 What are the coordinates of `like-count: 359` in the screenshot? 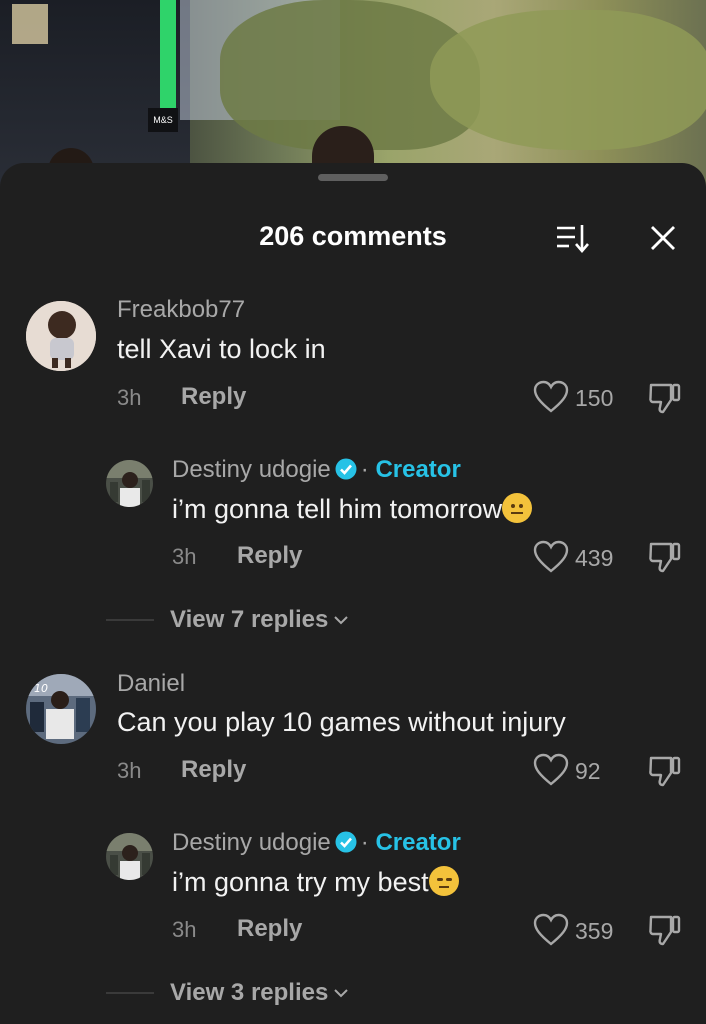 It's located at (594, 931).